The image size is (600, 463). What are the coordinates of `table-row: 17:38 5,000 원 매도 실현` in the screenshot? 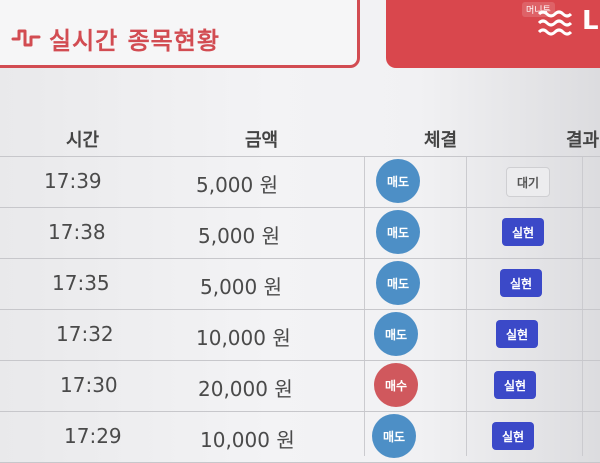 It's located at (300, 232).